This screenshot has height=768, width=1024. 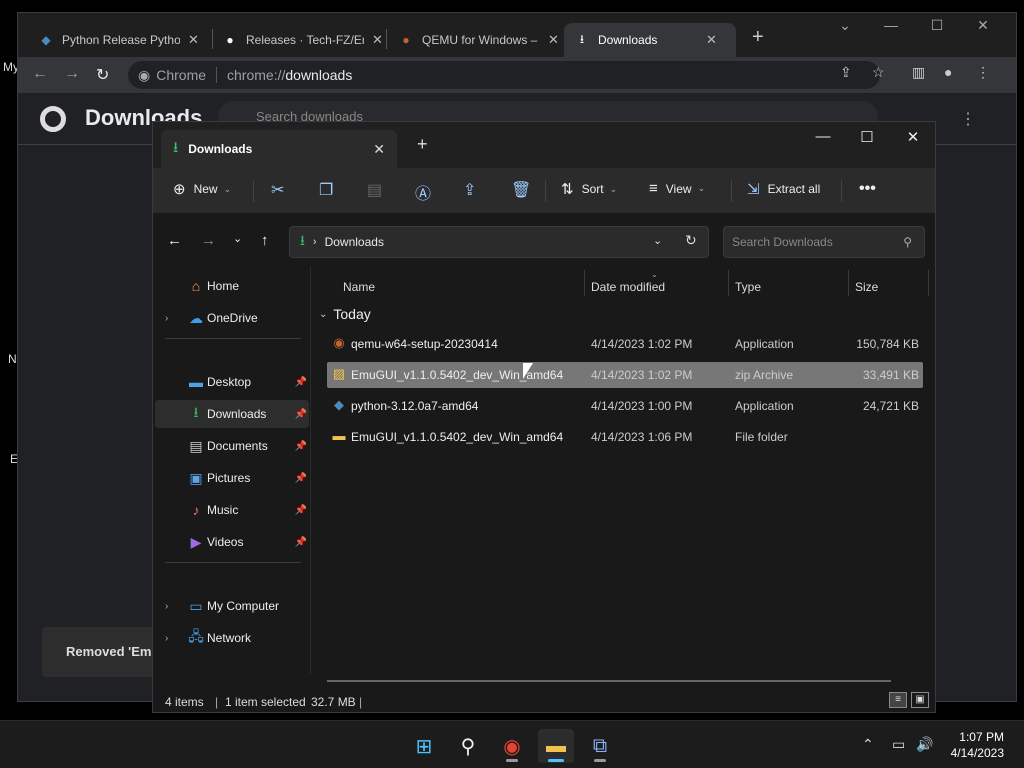 What do you see at coordinates (196, 445) in the screenshot?
I see `document-icon: ▤` at bounding box center [196, 445].